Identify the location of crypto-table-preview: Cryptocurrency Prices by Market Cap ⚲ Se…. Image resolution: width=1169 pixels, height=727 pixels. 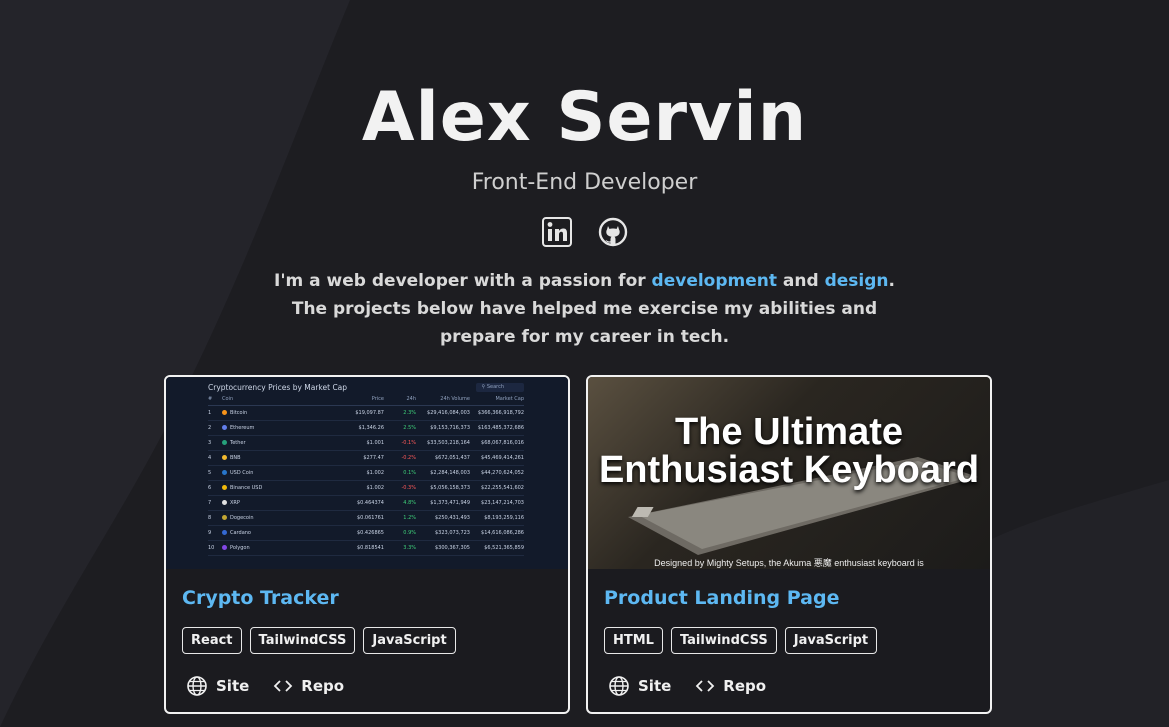
(366, 469).